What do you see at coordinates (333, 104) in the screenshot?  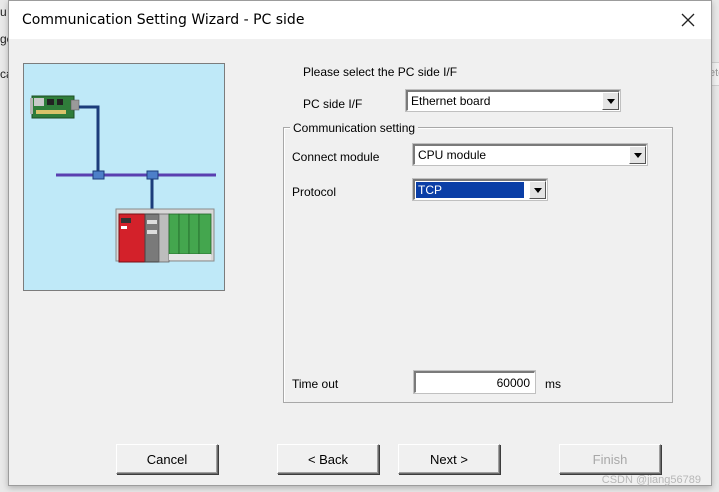 I see `pc-side-if-label: PC side I/F` at bounding box center [333, 104].